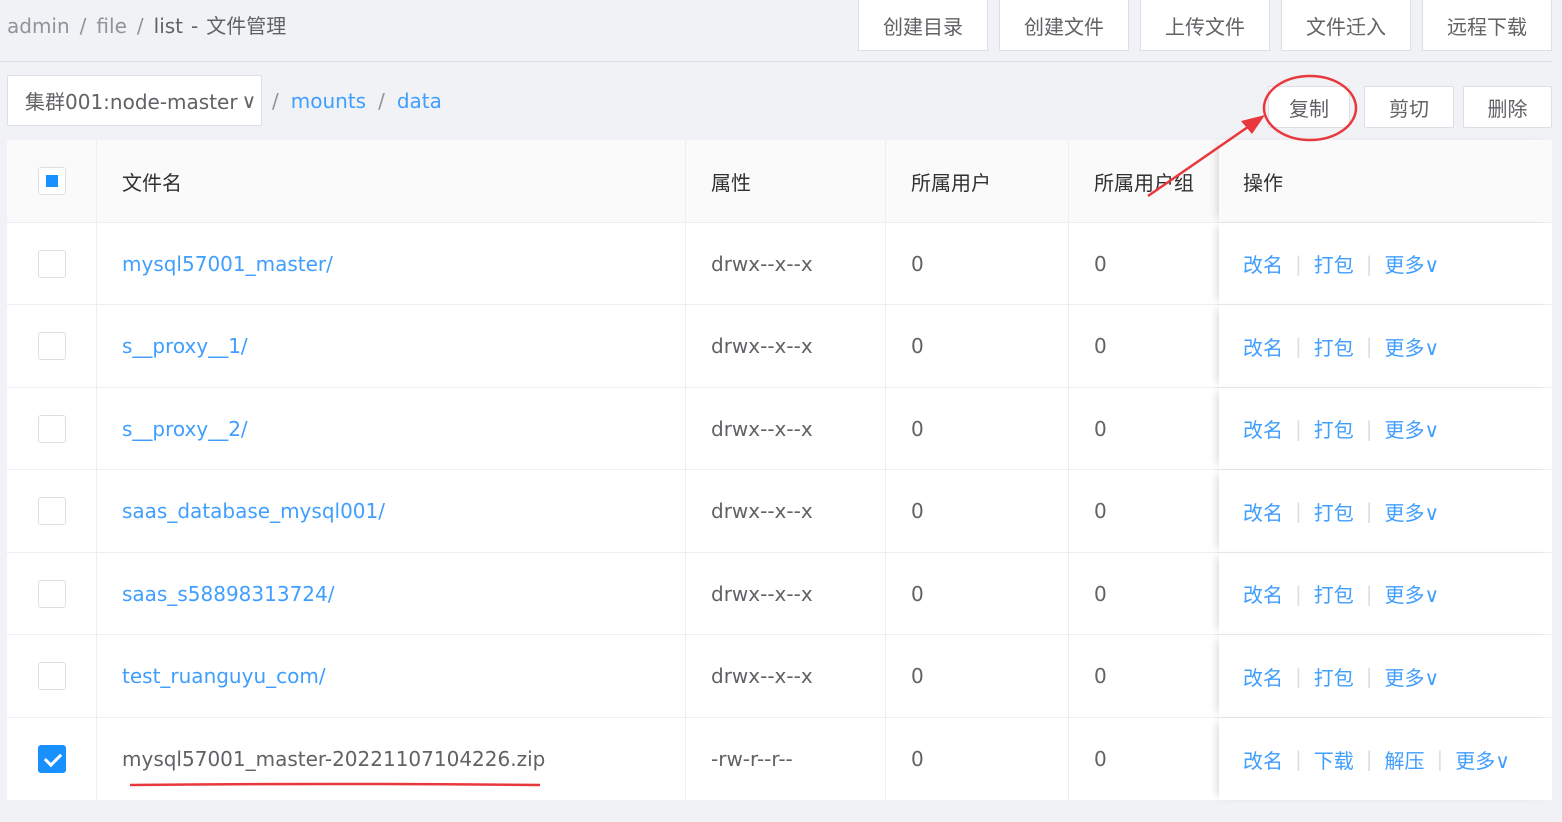 This screenshot has width=1562, height=822. I want to click on name-cell: saas_database_mysql001/, so click(391, 511).